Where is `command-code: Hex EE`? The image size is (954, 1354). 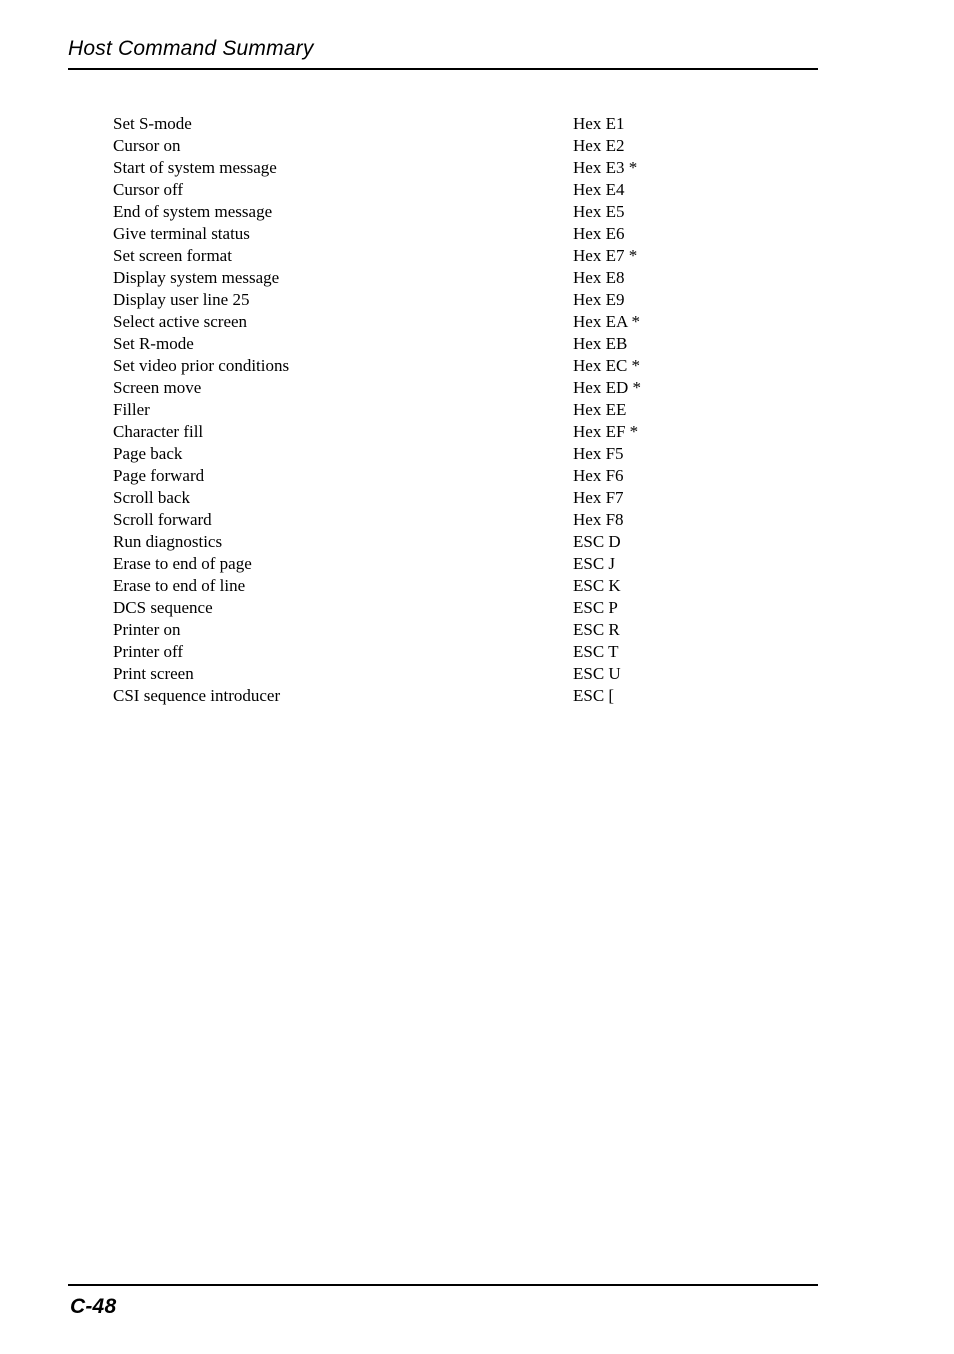 command-code: Hex EE is located at coordinates (600, 409).